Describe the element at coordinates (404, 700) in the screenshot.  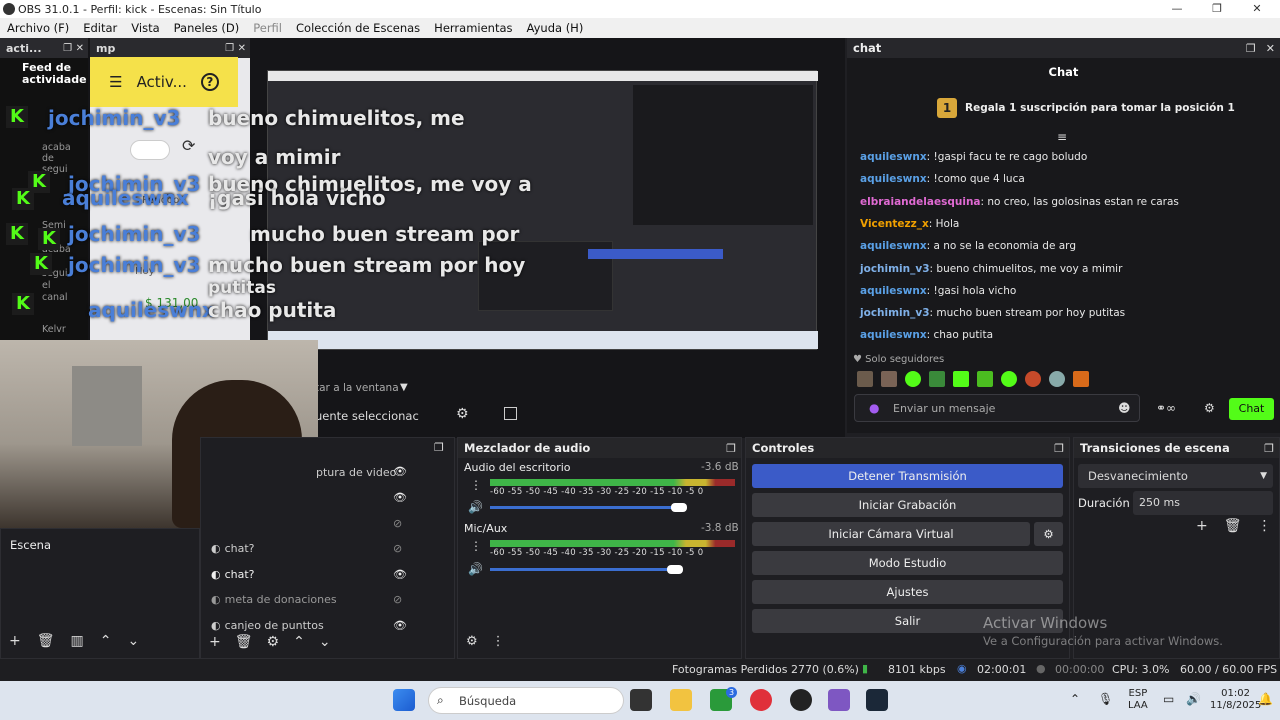
I see `windows-start-icon` at that location.